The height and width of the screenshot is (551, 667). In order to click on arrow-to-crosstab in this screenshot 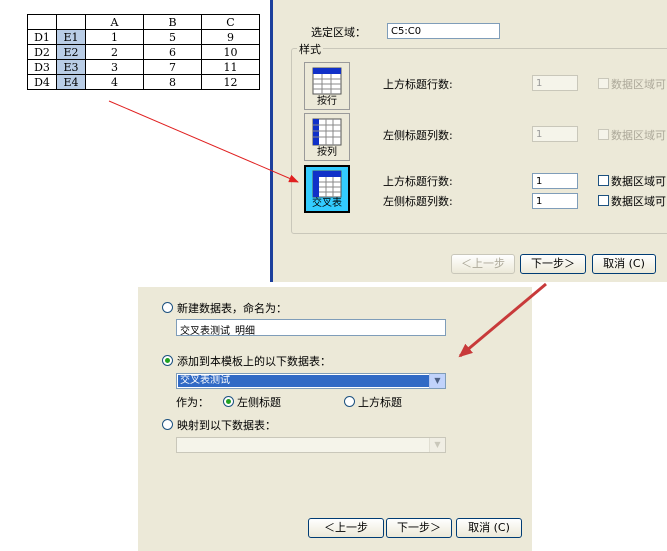, I will do `click(203, 141)`.